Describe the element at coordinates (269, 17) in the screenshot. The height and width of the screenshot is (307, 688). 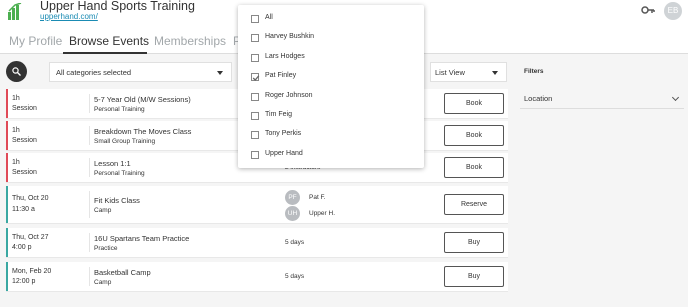
I see `dropdown-option-label: All` at that location.